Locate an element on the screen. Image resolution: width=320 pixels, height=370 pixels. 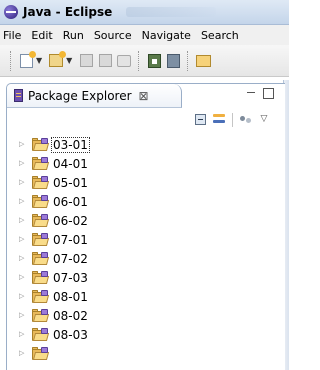
download-button is located at coordinates (154, 61).